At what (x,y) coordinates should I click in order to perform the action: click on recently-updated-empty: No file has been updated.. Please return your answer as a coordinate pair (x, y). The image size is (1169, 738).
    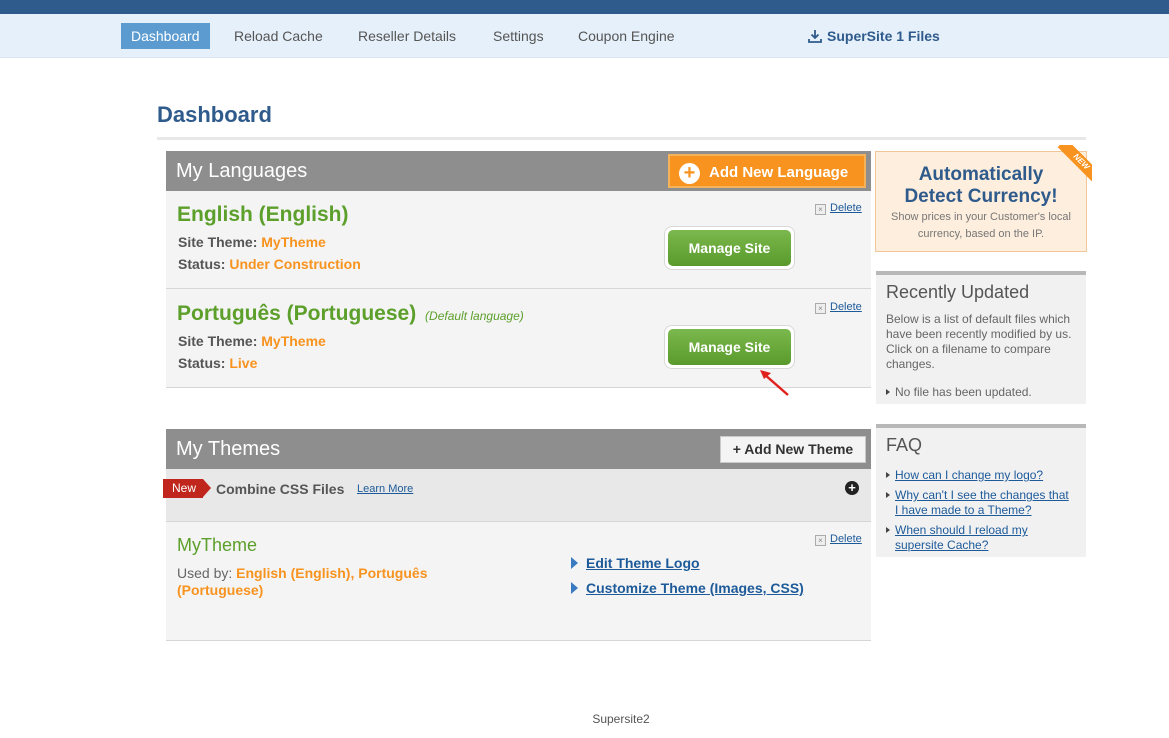
    Looking at the image, I should click on (959, 392).